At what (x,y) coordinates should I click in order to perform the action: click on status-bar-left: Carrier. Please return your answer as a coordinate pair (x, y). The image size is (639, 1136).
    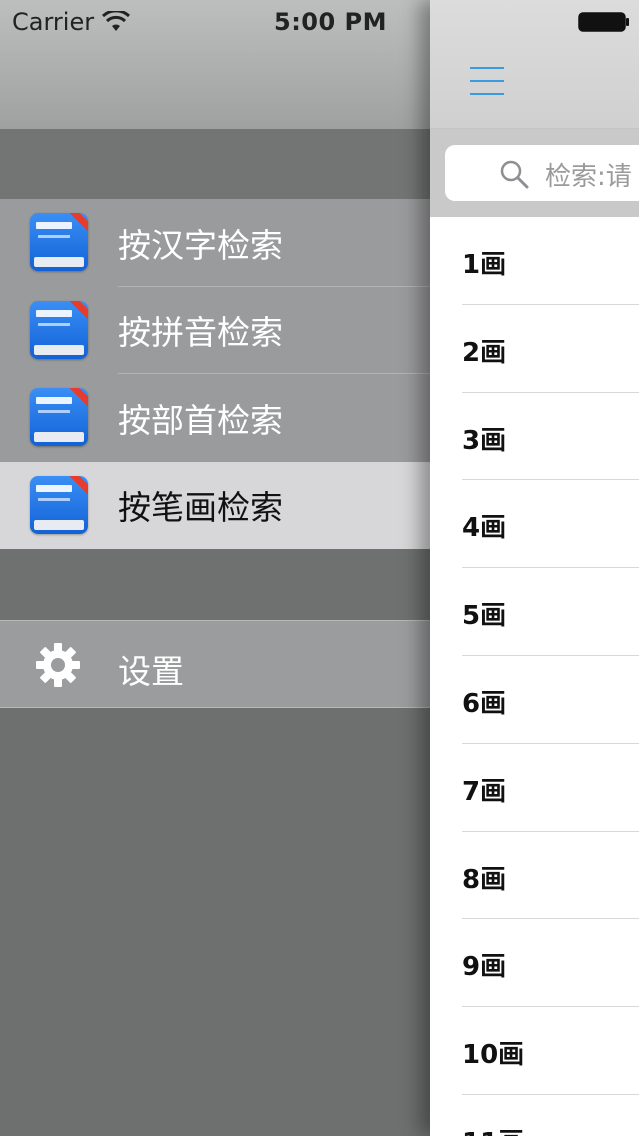
    Looking at the image, I should click on (71, 22).